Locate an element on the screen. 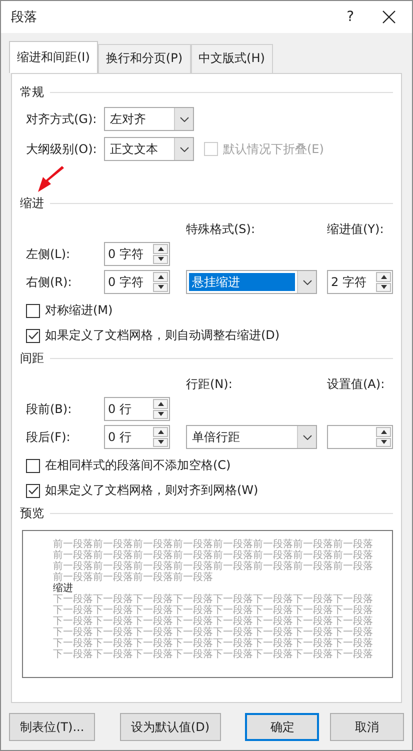 This screenshot has height=751, width=413. field-label: 左侧(L): is located at coordinates (49, 254).